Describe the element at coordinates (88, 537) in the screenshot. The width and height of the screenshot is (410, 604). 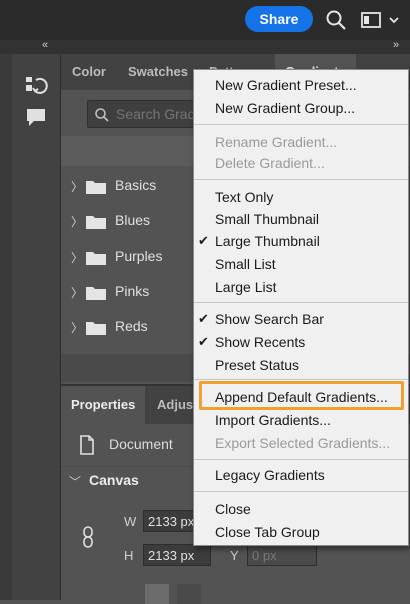
I see `link-icon` at that location.